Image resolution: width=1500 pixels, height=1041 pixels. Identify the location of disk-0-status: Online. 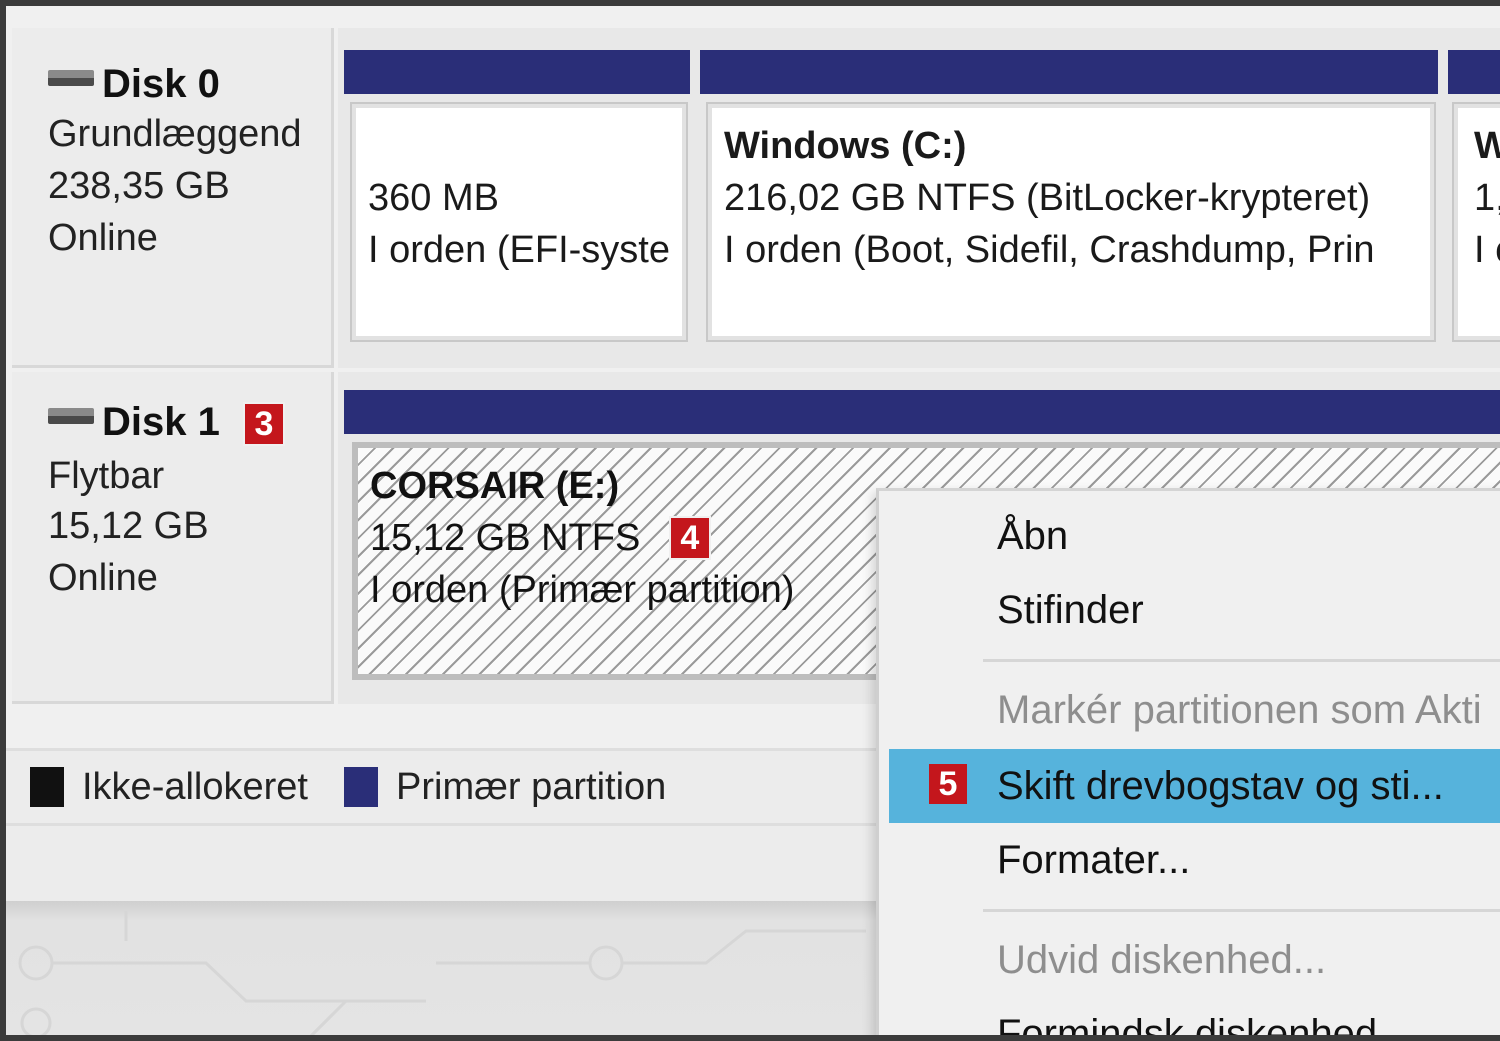
(103, 238).